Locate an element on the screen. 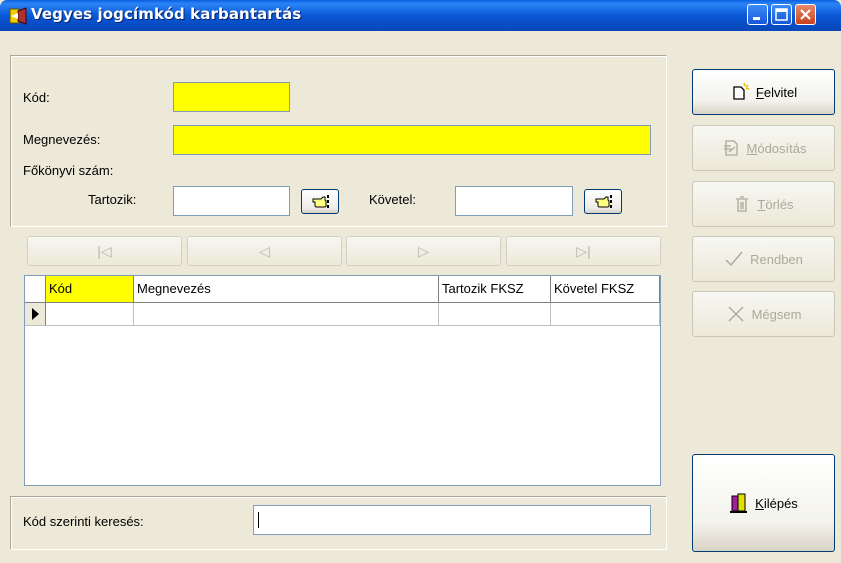 The image size is (841, 563). grid-header-tartozik: Tartozik FKSZ is located at coordinates (495, 289).